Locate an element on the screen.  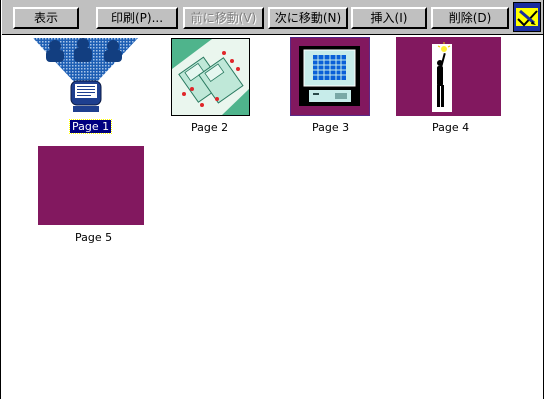
page-4-label: Page 4 is located at coordinates (450, 127).